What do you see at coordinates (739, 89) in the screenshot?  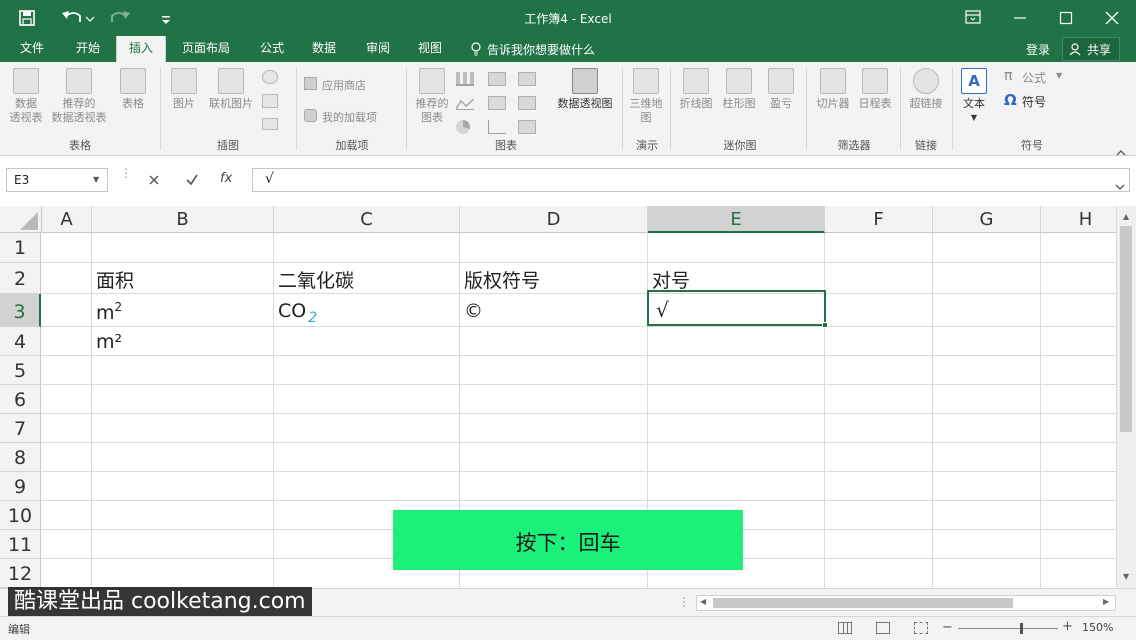 I see `sparkline-column-button: 柱形图` at bounding box center [739, 89].